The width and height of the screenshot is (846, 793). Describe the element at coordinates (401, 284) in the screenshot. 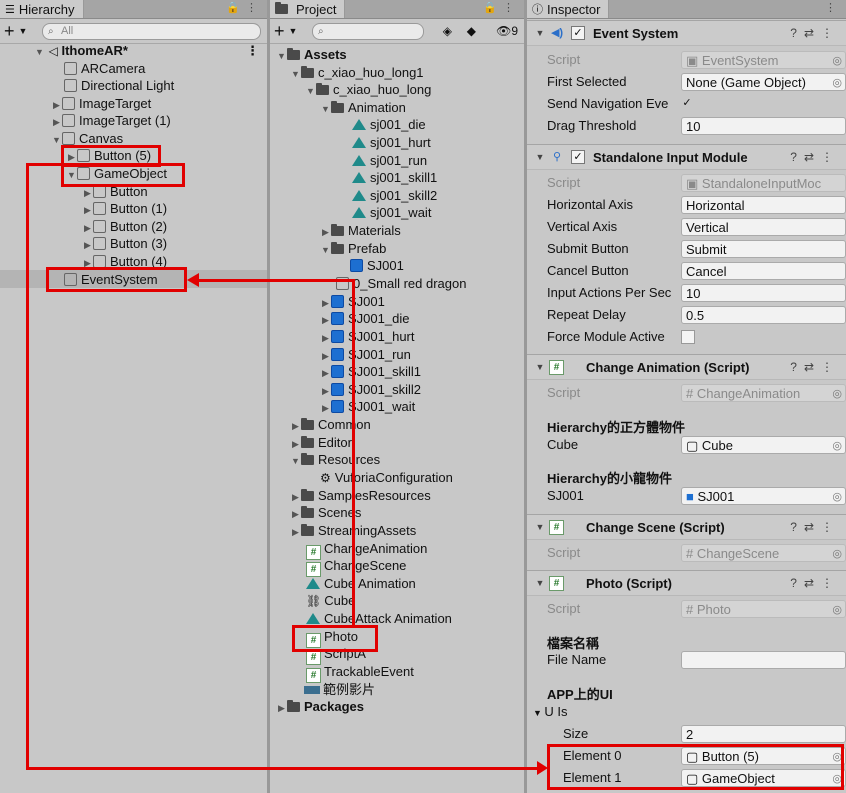

I see `project-item-small-red-dragon: 0_Small red dragon` at that location.